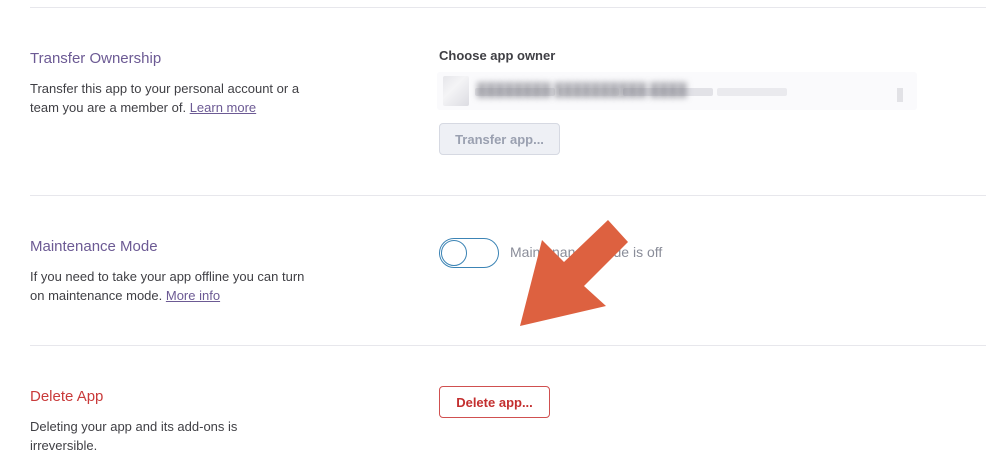  What do you see at coordinates (497, 55) in the screenshot?
I see `choose-app-owner-label: Choose app owner` at bounding box center [497, 55].